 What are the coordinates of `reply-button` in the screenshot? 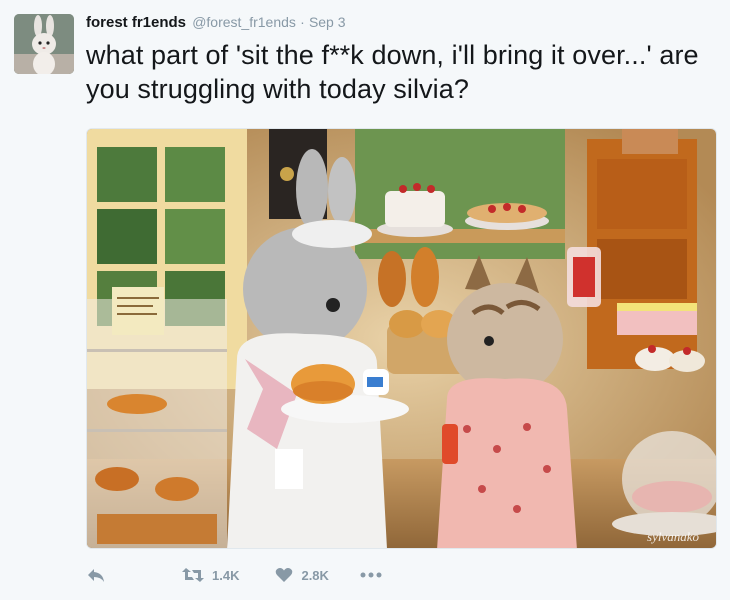 It's located at (96, 575).